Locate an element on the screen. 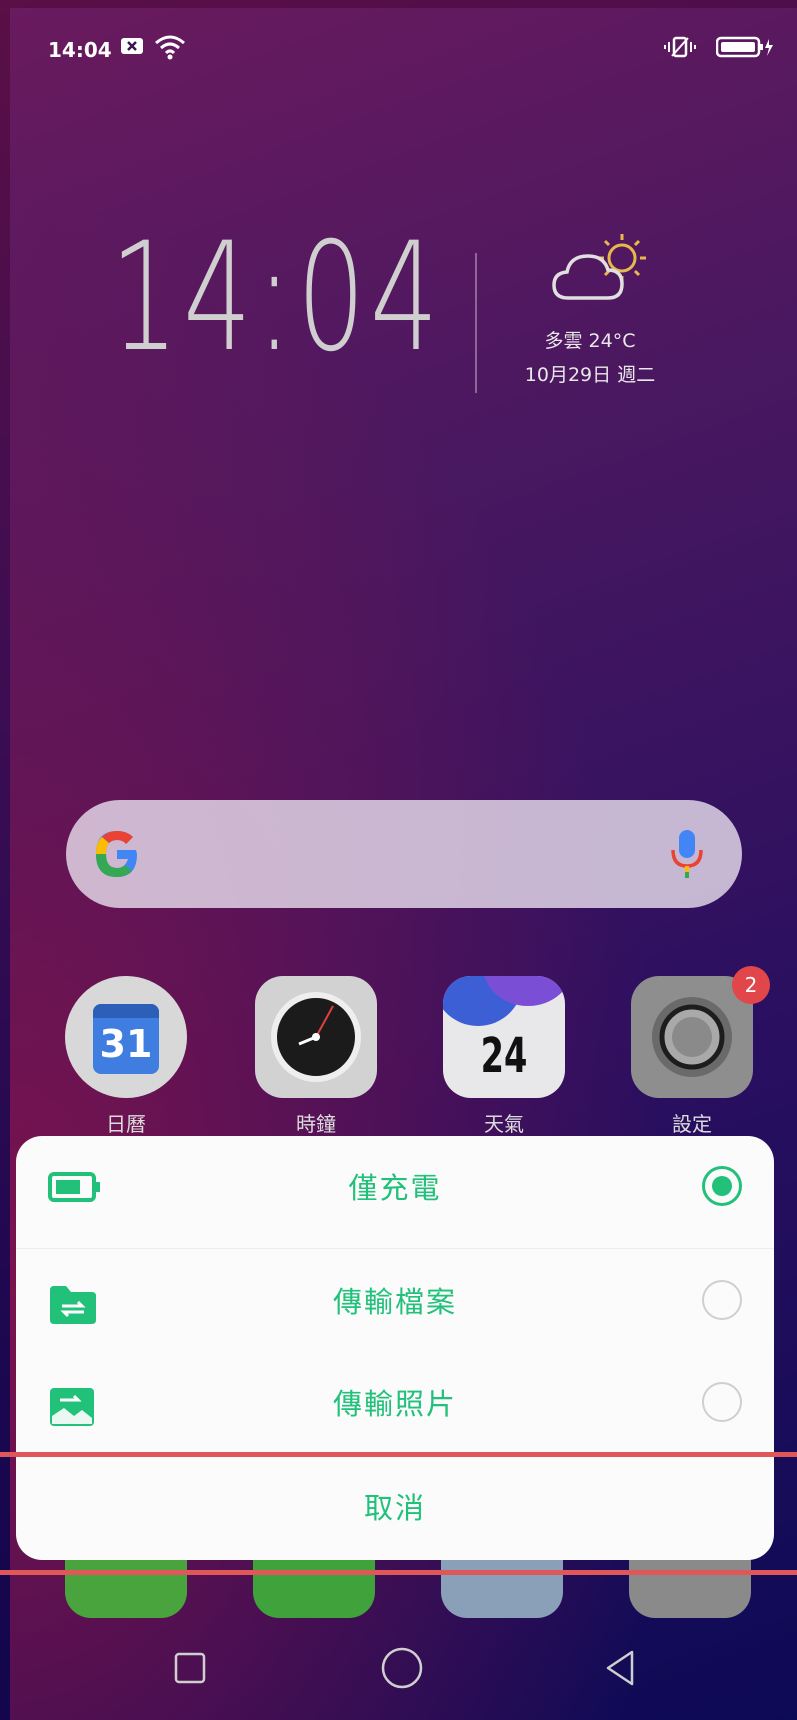 The height and width of the screenshot is (1720, 797). app-settings: 2 設定 is located at coordinates (696, 1051).